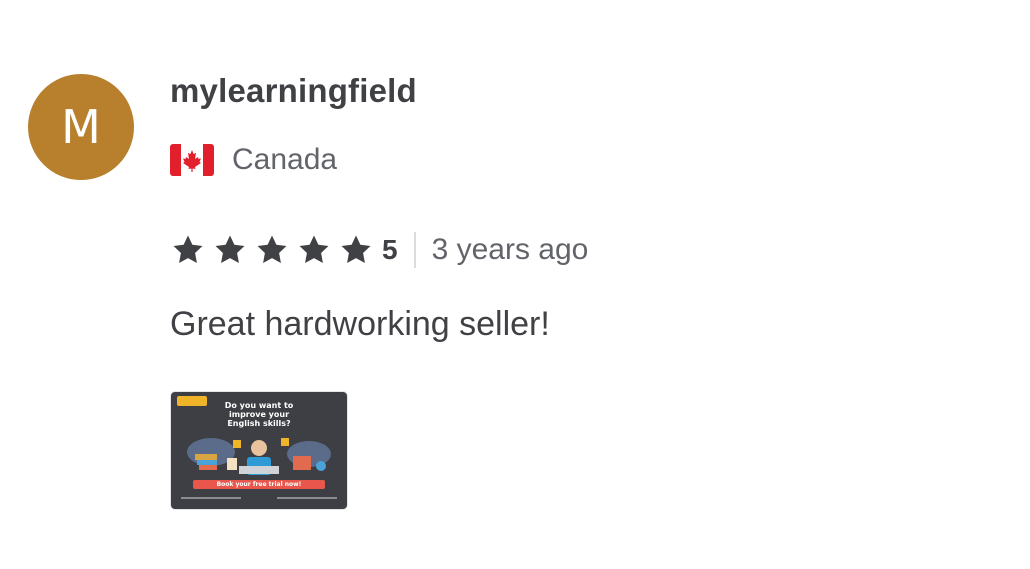  What do you see at coordinates (390, 249) in the screenshot?
I see `rating-score: 5` at bounding box center [390, 249].